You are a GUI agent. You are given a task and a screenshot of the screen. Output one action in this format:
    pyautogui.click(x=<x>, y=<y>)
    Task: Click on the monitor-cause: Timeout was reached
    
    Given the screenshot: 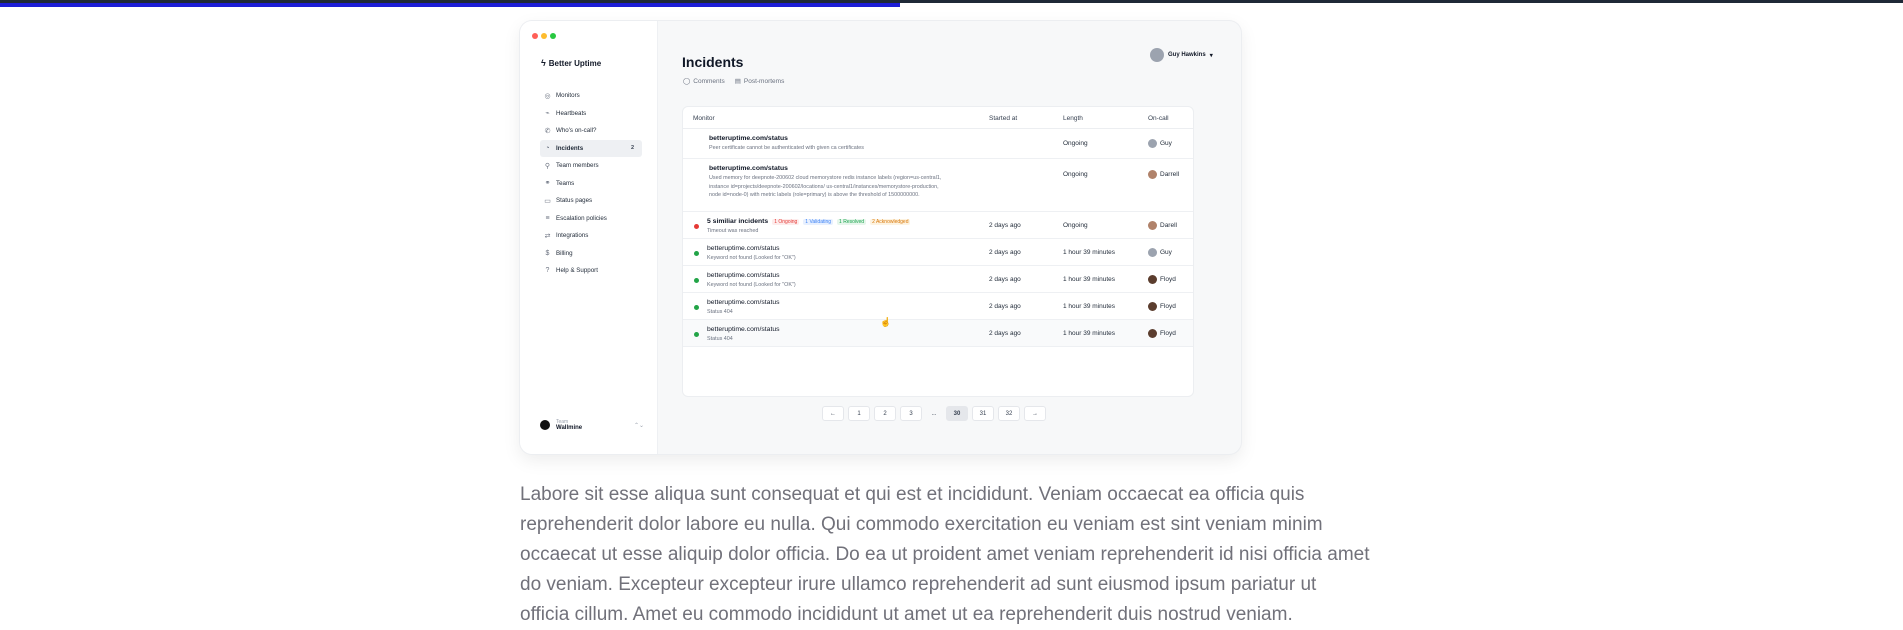 What is the action you would take?
    pyautogui.click(x=733, y=231)
    